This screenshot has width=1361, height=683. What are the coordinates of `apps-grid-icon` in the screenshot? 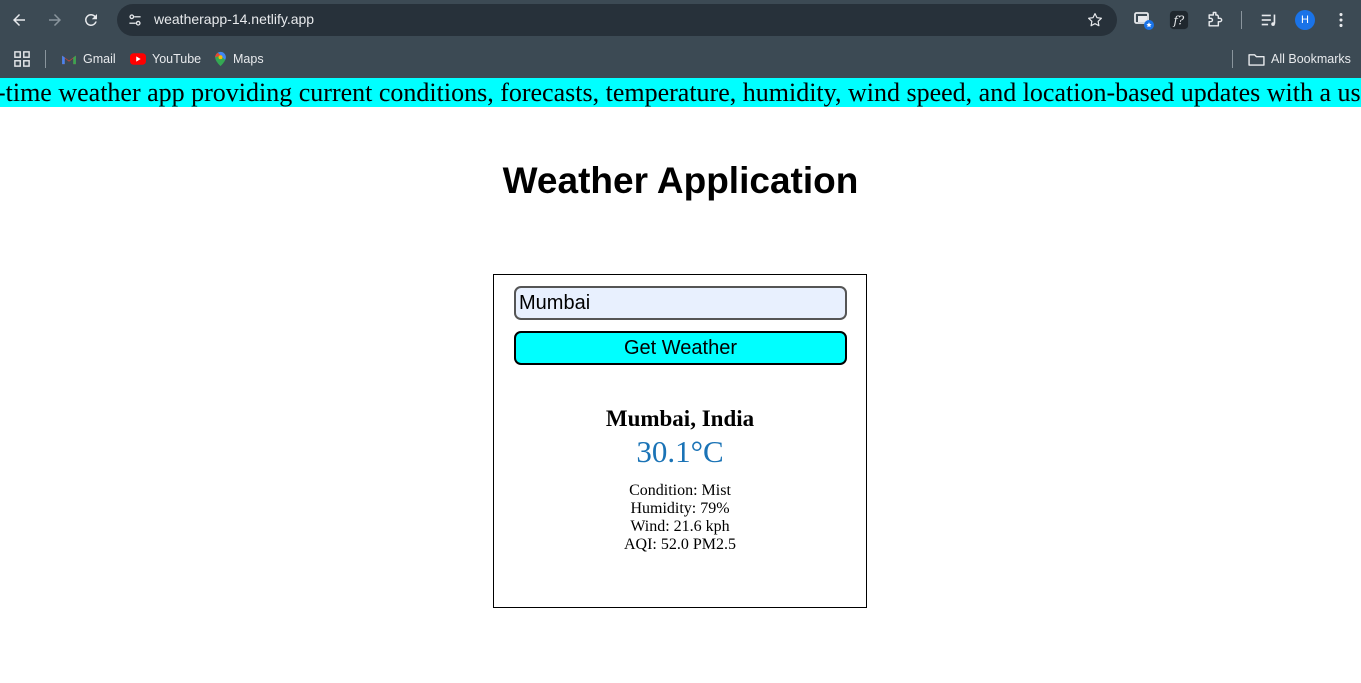 It's located at (22, 59).